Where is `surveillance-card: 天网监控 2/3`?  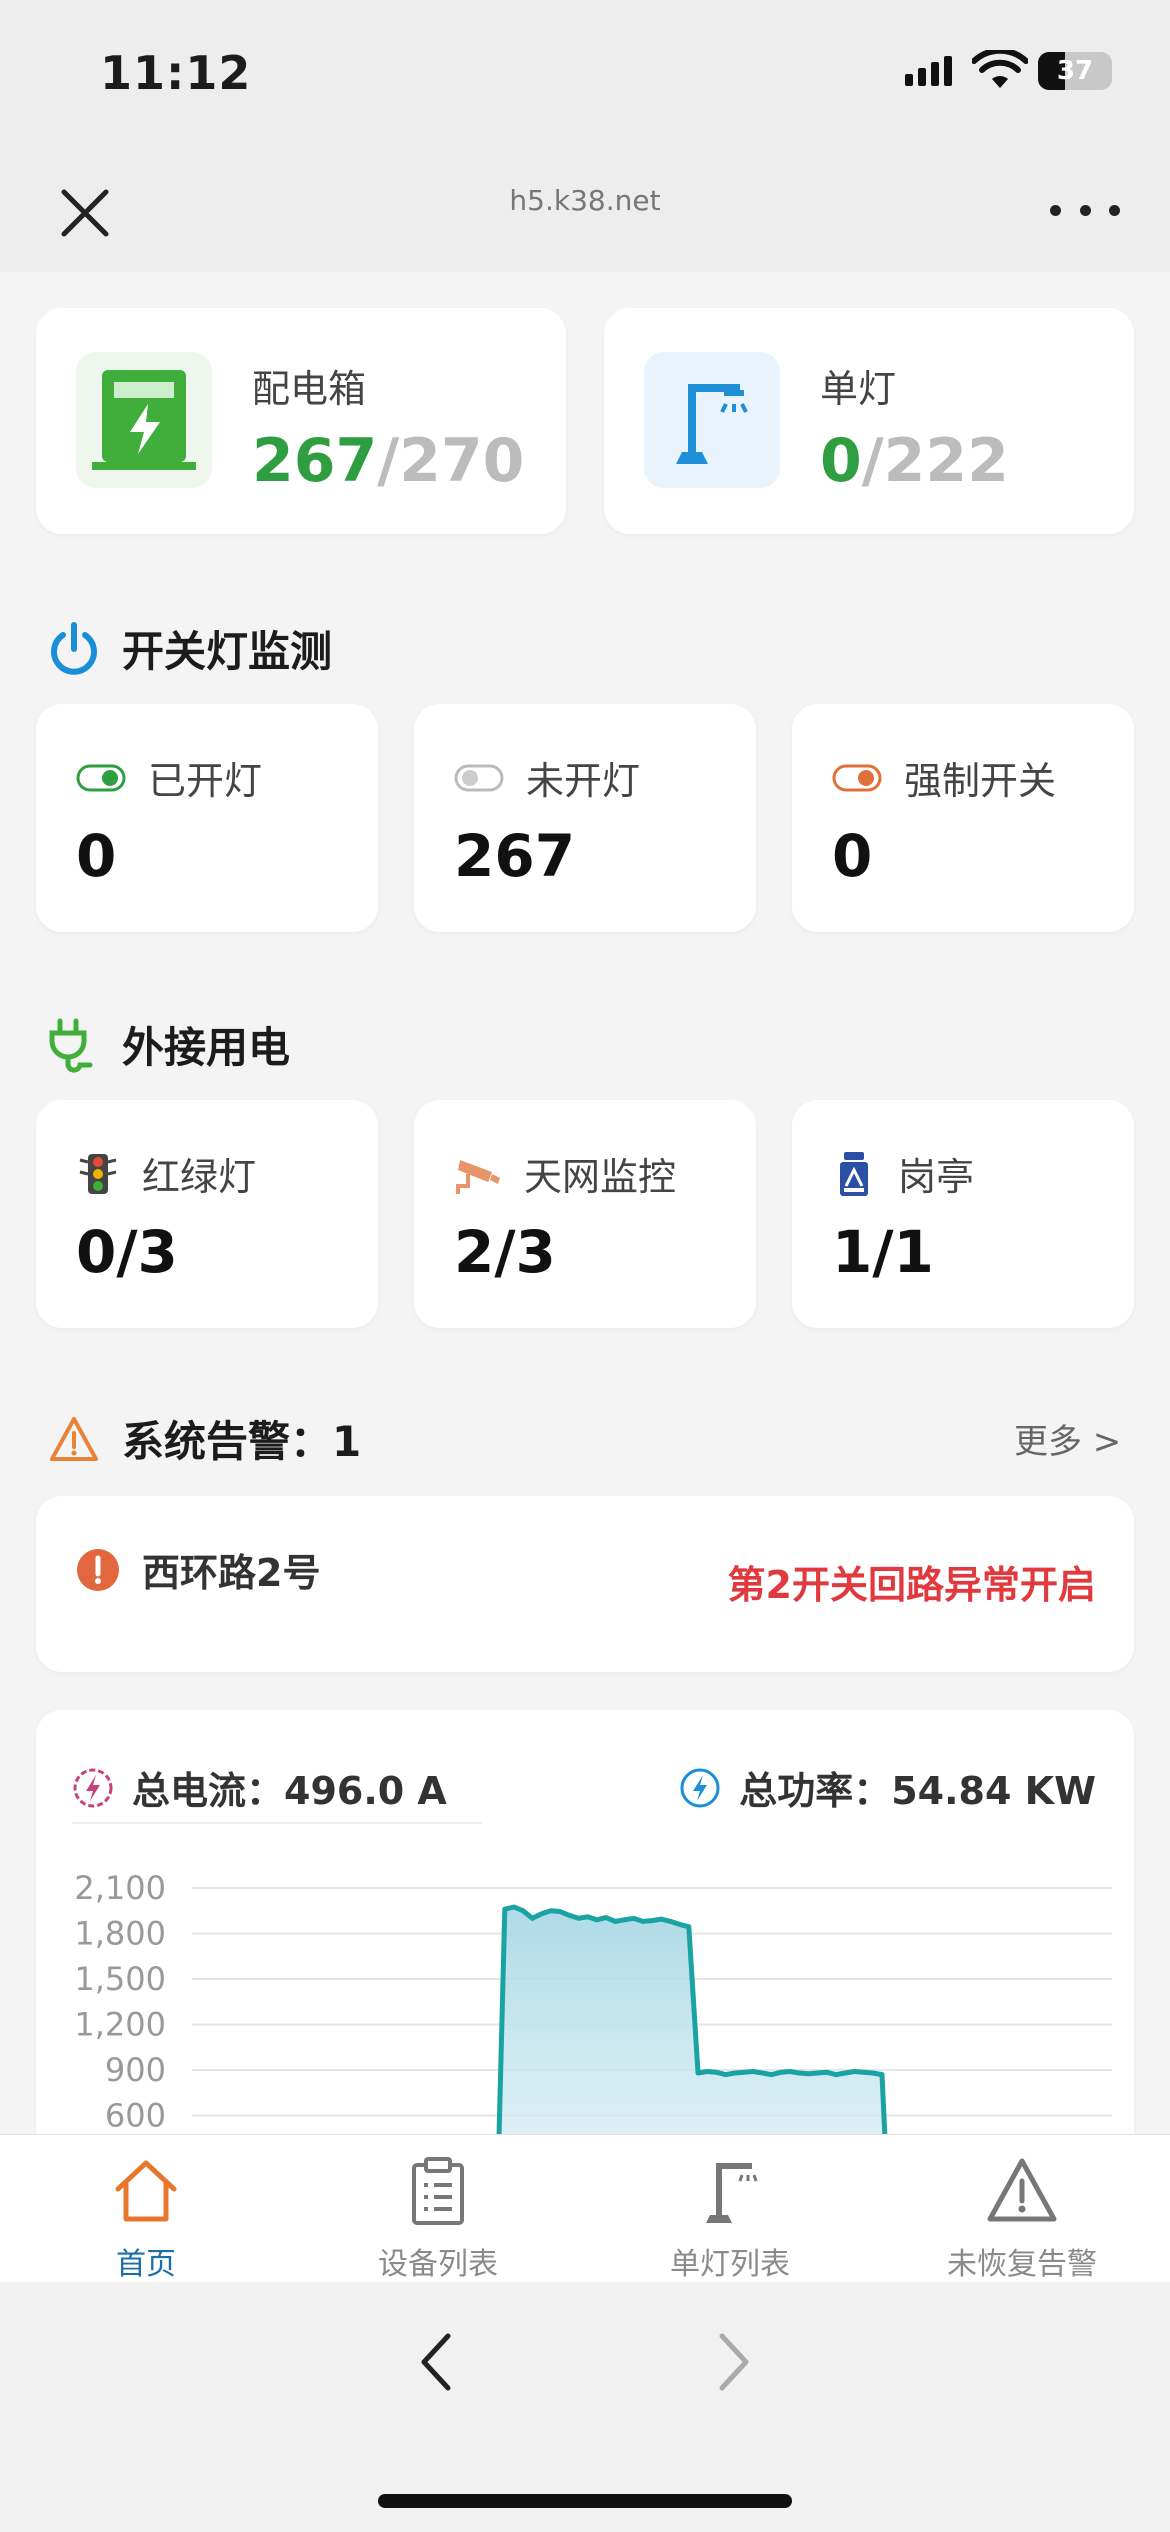 surveillance-card: 天网监控 2/3 is located at coordinates (585, 1214).